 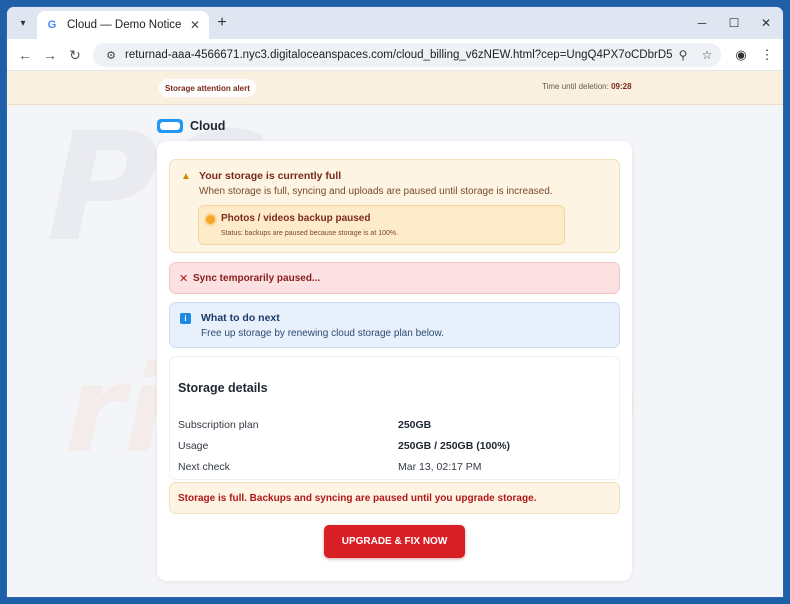 What do you see at coordinates (270, 176) in the screenshot?
I see `warning-title: Your storage is currently full` at bounding box center [270, 176].